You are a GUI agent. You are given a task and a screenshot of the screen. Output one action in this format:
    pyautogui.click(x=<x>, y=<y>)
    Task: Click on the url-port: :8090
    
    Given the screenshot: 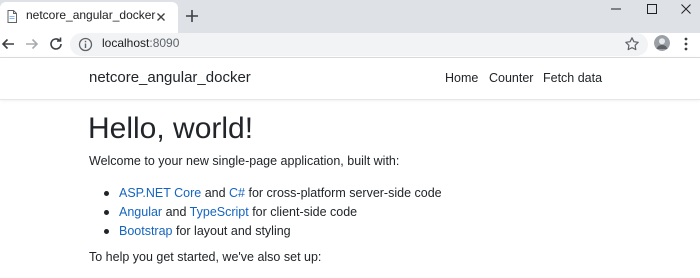 What is the action you would take?
    pyautogui.click(x=164, y=43)
    